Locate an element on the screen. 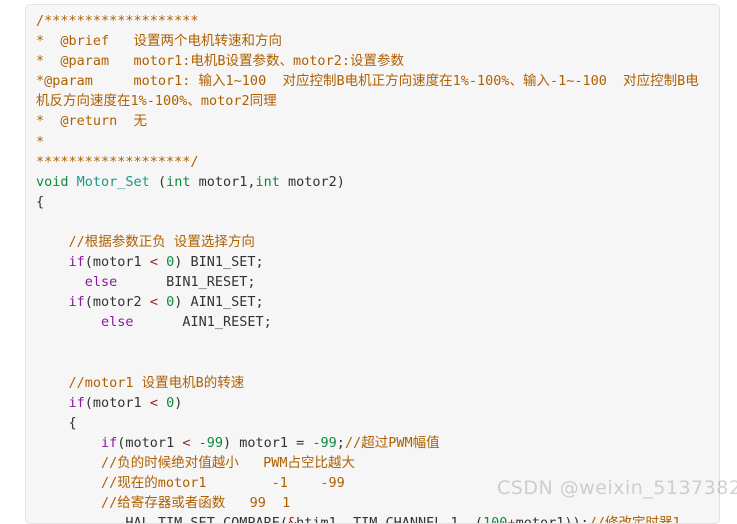  code-line: * @brief 设置两个电机转速和方向 is located at coordinates (372, 41).